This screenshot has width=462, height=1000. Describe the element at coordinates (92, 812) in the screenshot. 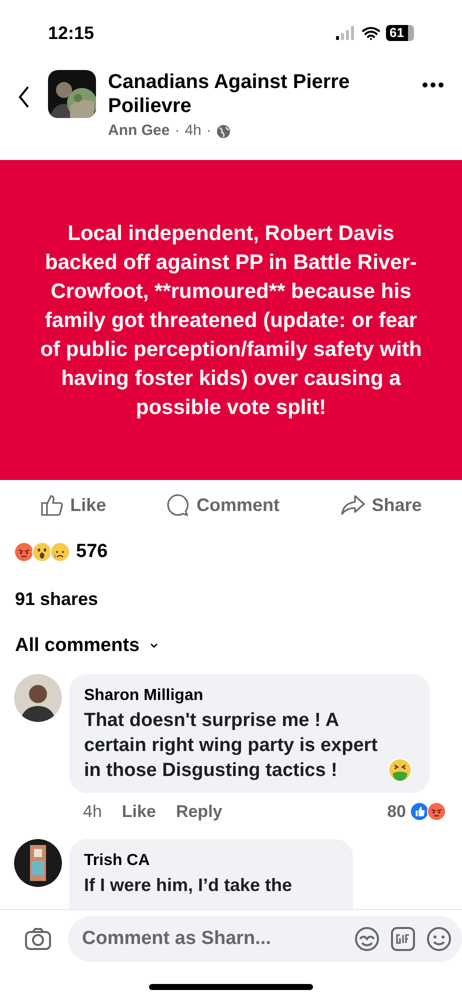

I see `comment-time: 4h` at that location.